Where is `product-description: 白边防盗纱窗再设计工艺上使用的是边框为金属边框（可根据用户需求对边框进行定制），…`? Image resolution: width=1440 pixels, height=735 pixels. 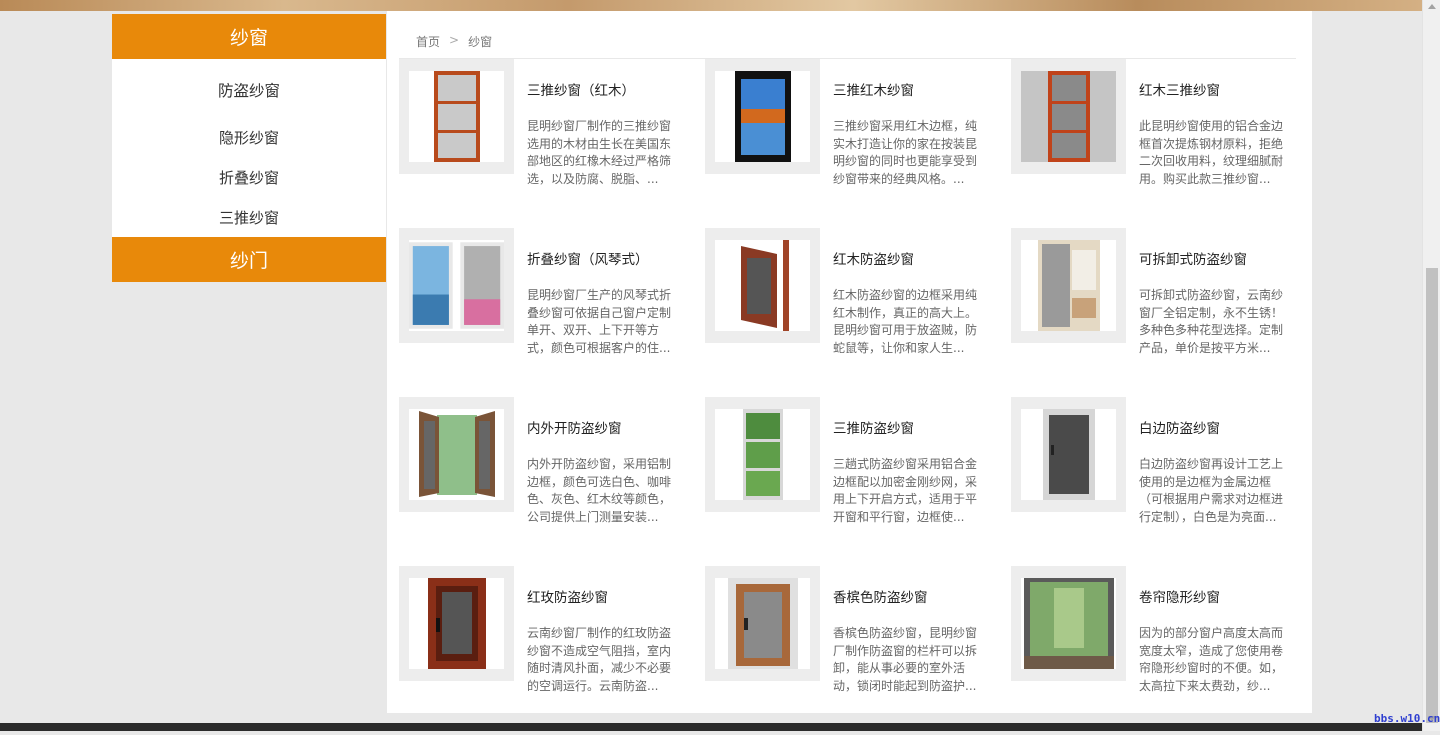 product-description: 白边防盗纱窗再设计工艺上使用的是边框为金属边框（可根据用户需求对边框进行定制），… is located at coordinates (1211, 490).